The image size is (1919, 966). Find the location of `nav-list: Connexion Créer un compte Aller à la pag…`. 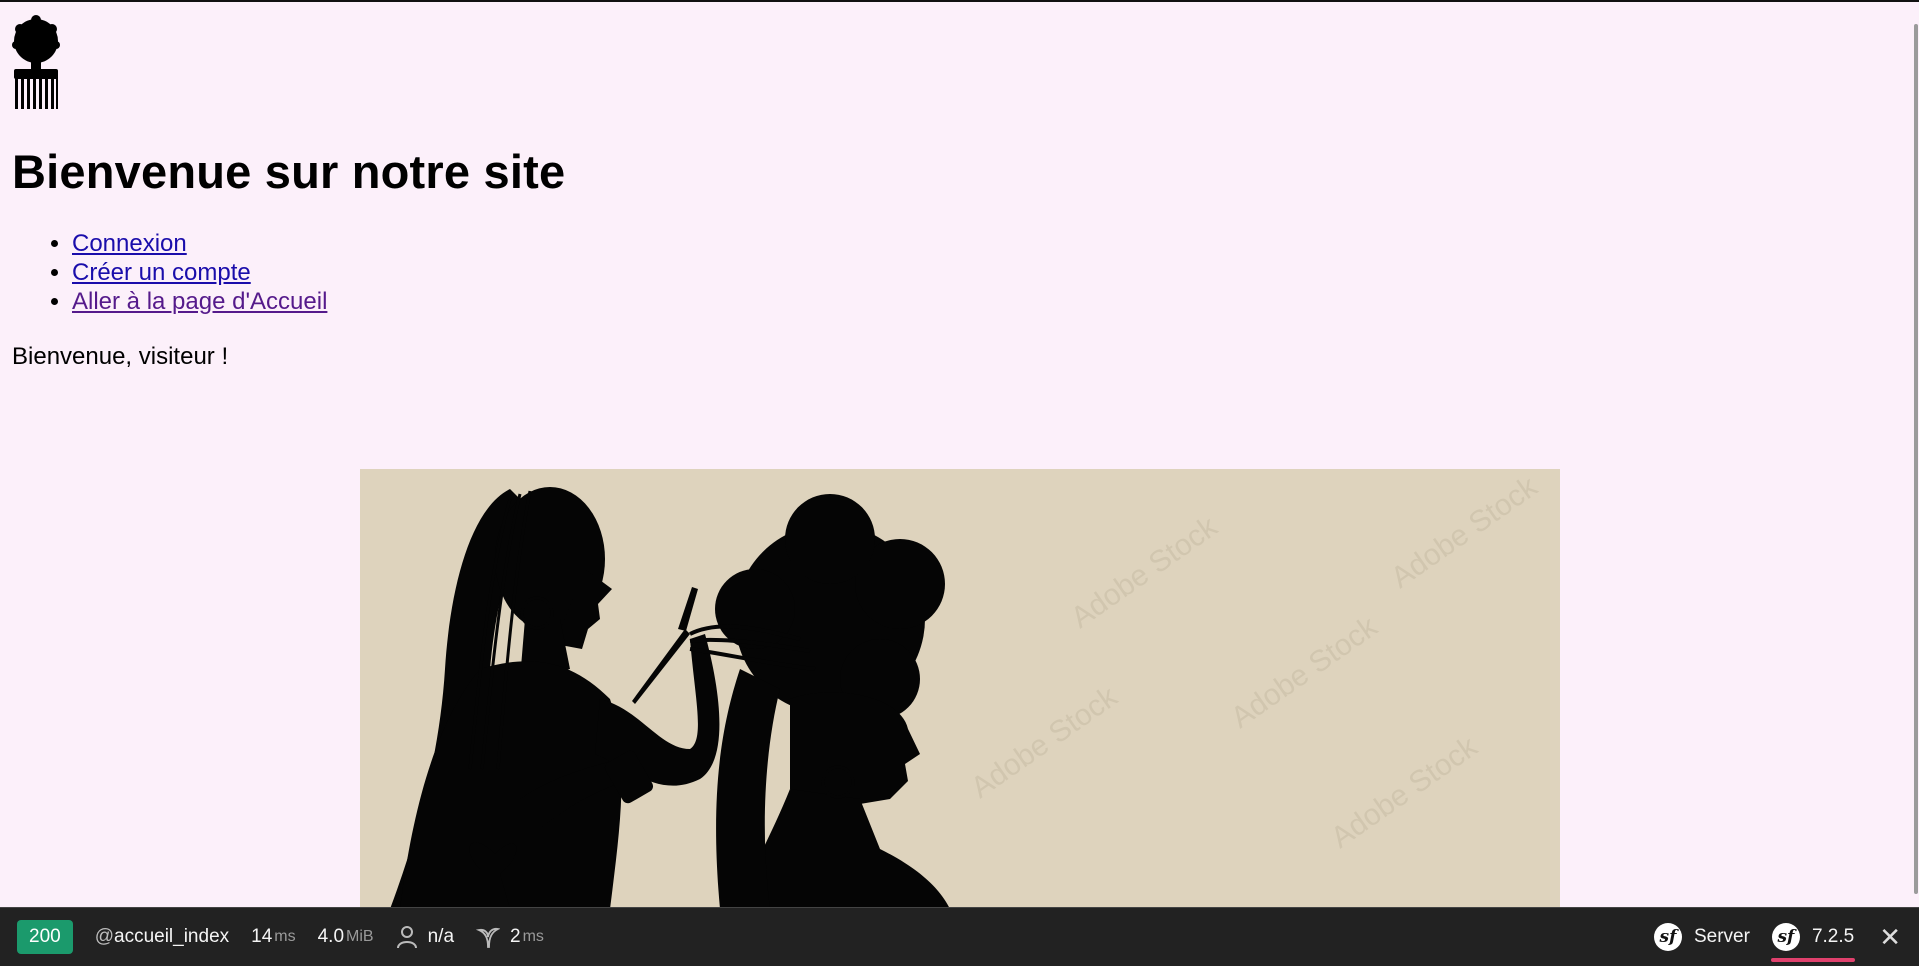

nav-list: Connexion Créer un compte Aller à la pag… is located at coordinates (169, 272).